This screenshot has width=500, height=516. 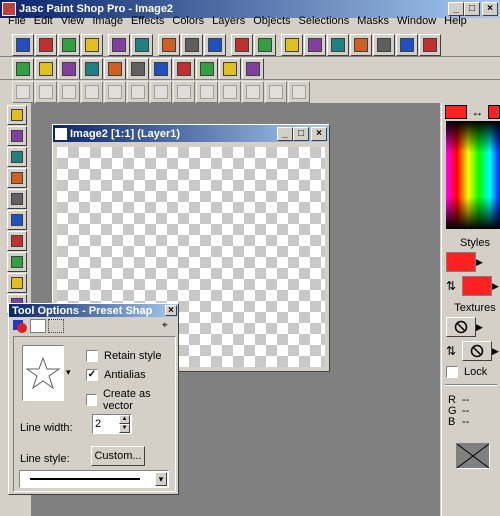 What do you see at coordinates (138, 92) in the screenshot?
I see `tool-f-button` at bounding box center [138, 92].